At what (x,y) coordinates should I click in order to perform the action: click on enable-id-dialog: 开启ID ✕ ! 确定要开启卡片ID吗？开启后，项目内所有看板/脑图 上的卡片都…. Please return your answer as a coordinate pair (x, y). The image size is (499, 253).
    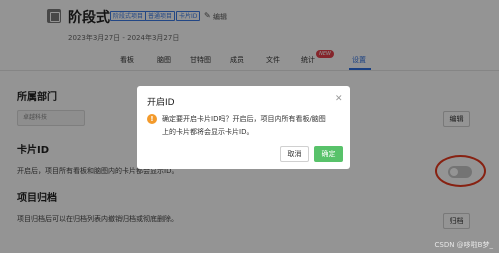
    Looking at the image, I should click on (243, 127).